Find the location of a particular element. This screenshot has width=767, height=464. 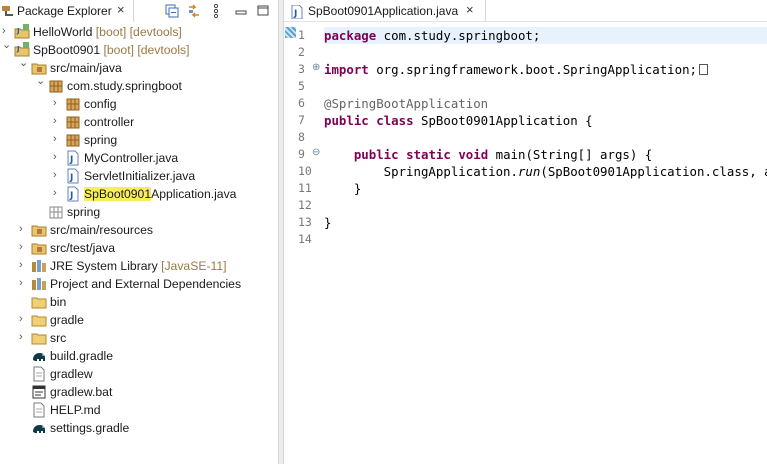

tree-item: spring is located at coordinates (139, 212).